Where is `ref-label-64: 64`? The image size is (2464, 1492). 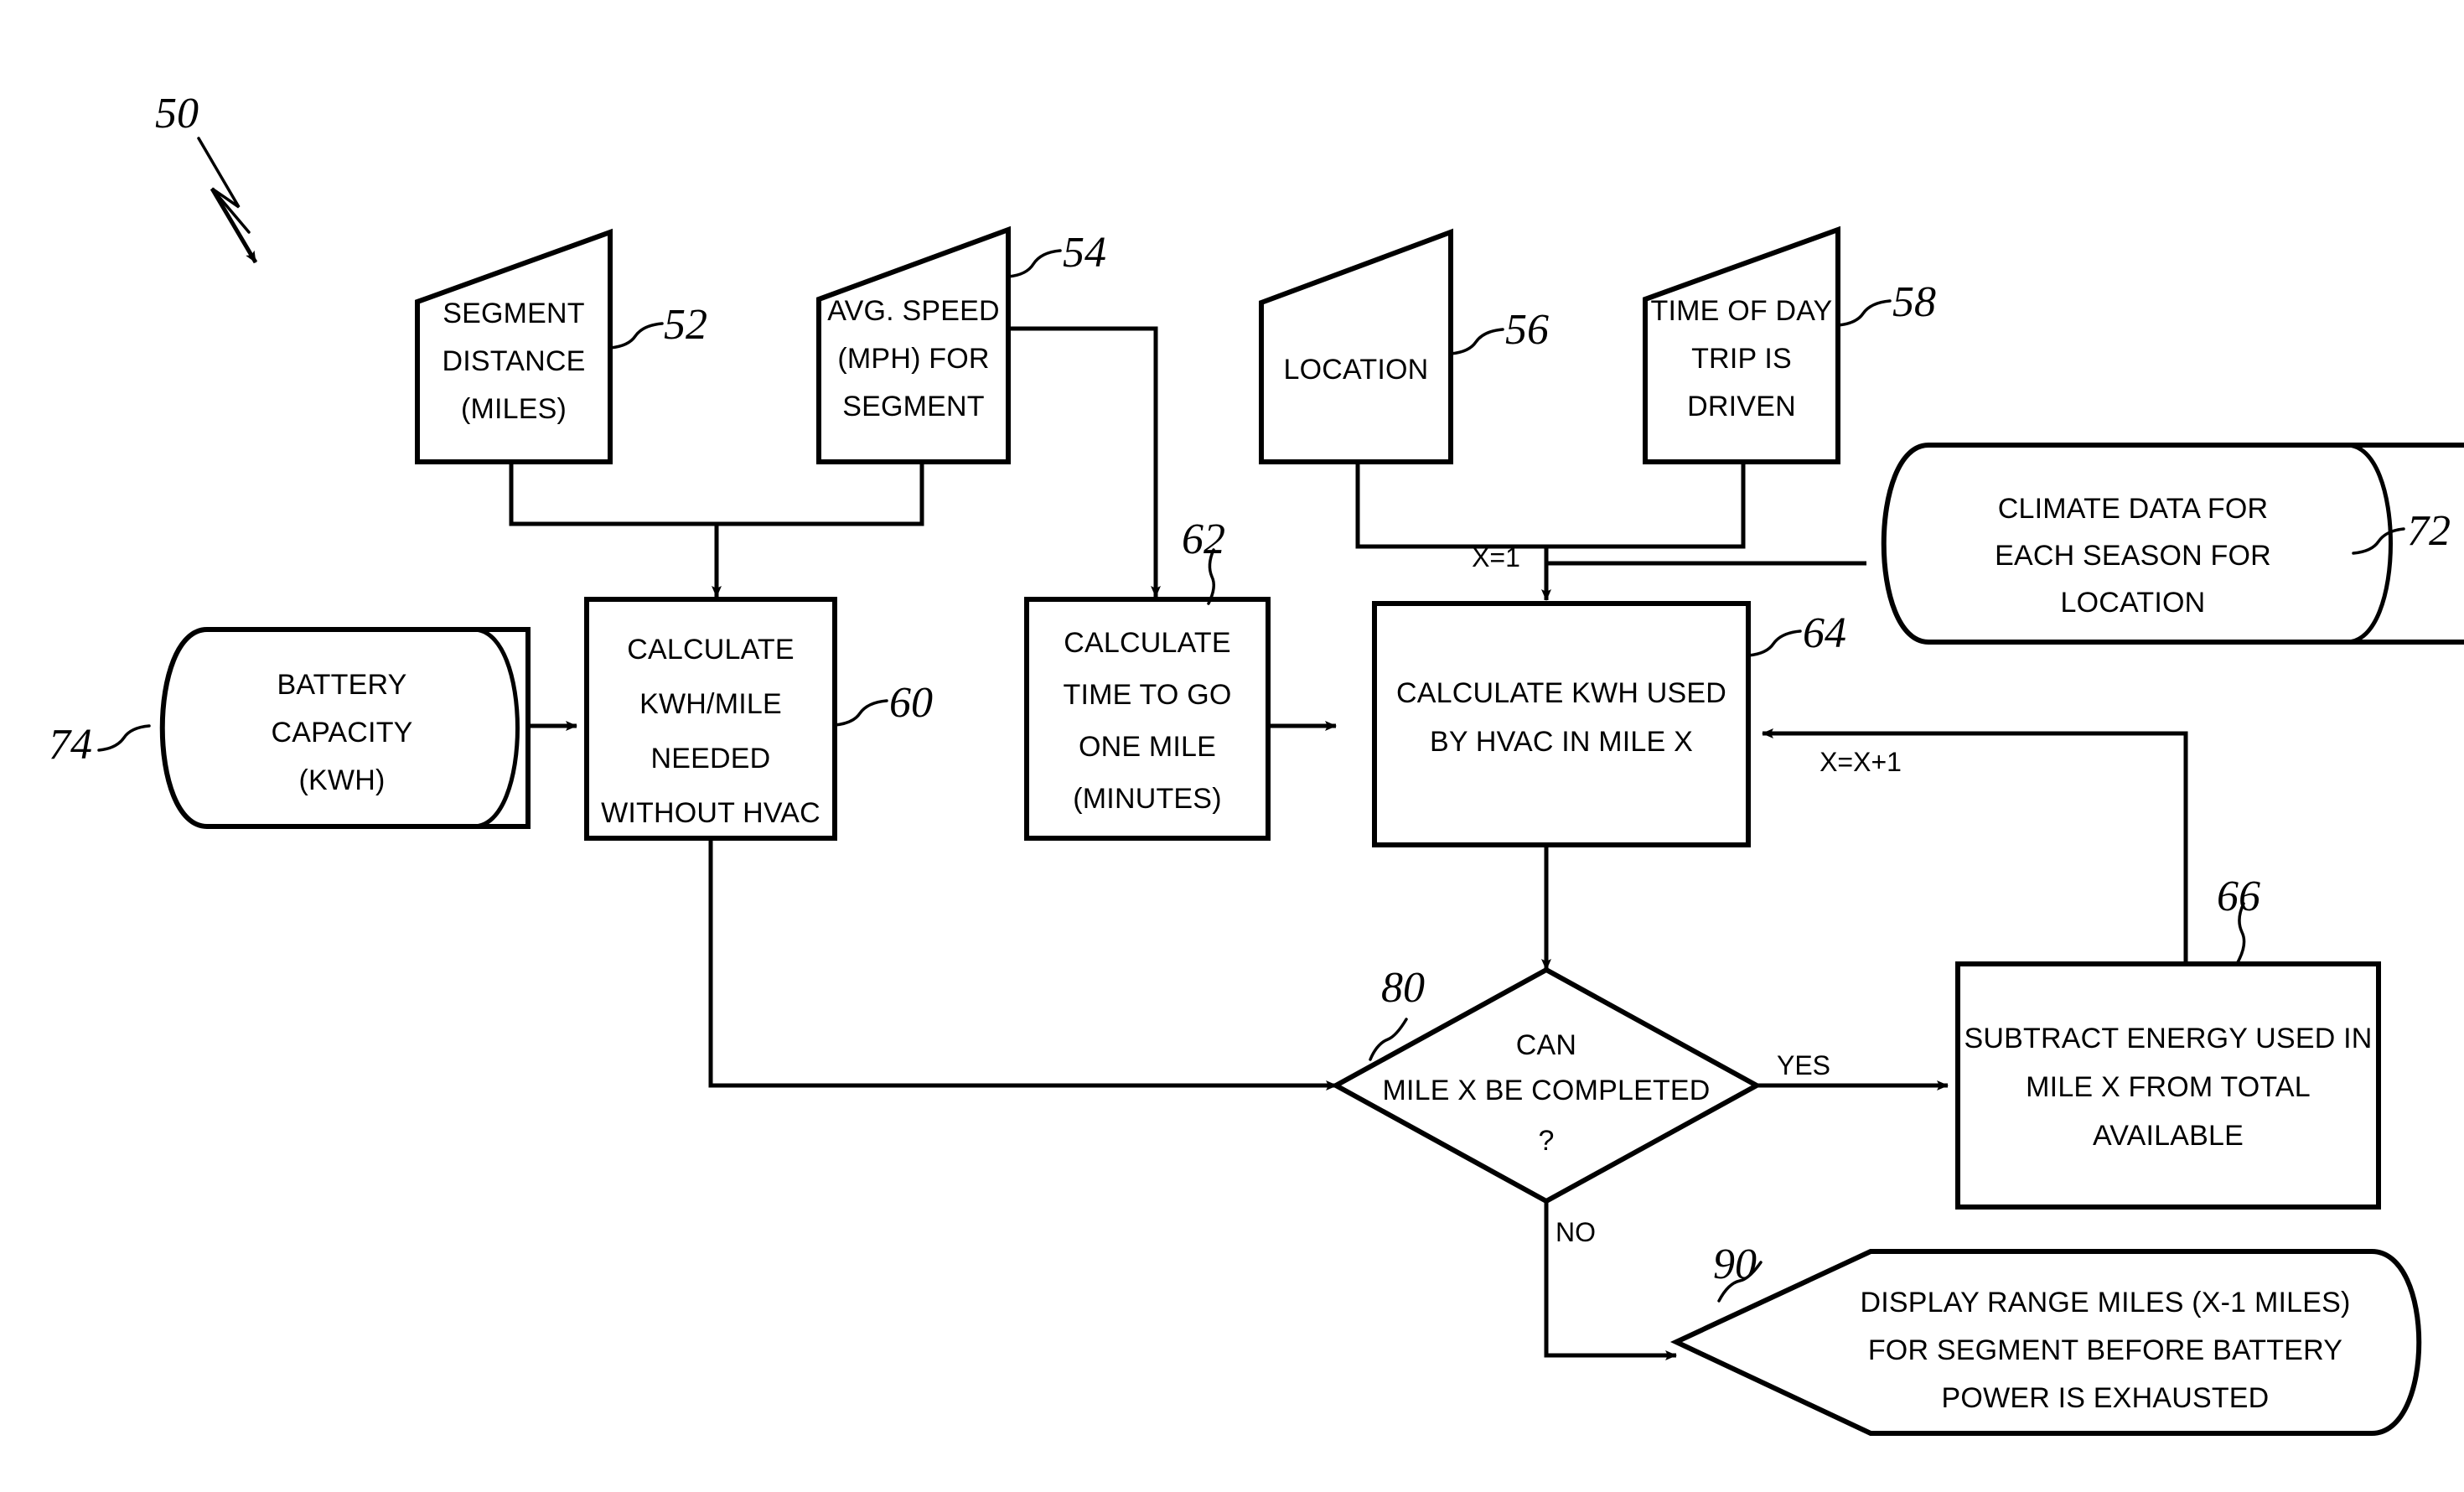
ref-label-64: 64 is located at coordinates (1824, 633).